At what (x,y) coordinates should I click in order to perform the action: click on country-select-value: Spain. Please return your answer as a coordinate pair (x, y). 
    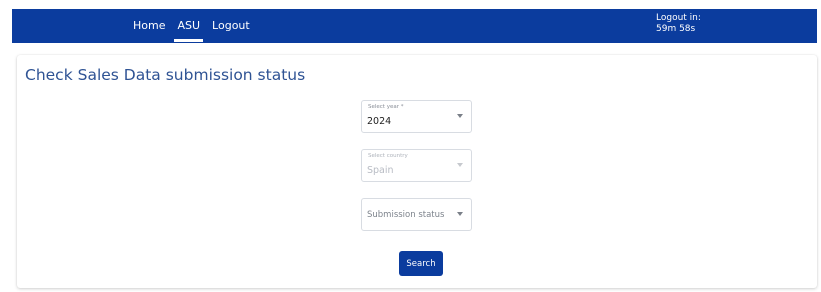
    Looking at the image, I should click on (380, 170).